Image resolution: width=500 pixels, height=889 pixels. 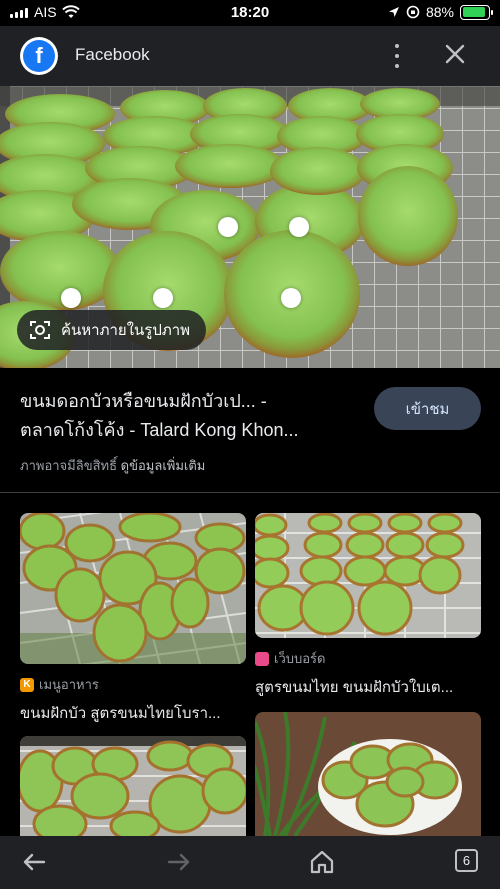 What do you see at coordinates (250, 13) in the screenshot?
I see `status-bar: AIS 18:20 88%` at bounding box center [250, 13].